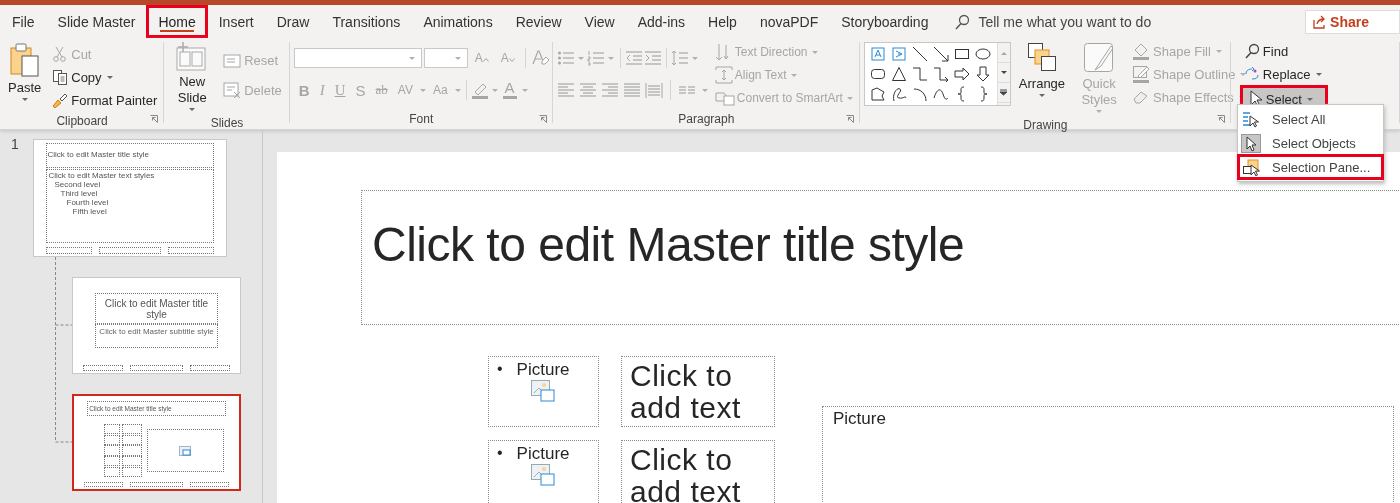 The height and width of the screenshot is (503, 1400). What do you see at coordinates (24, 60) in the screenshot?
I see `clipboard-icon` at bounding box center [24, 60].